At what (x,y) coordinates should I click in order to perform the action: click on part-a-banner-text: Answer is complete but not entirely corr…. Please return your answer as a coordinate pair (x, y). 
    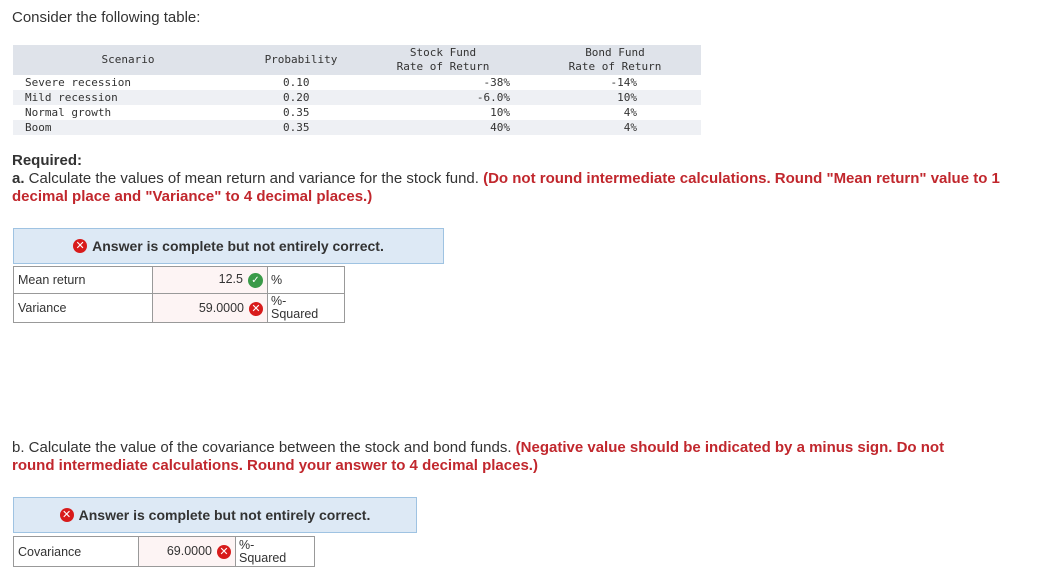
    Looking at the image, I should click on (238, 246).